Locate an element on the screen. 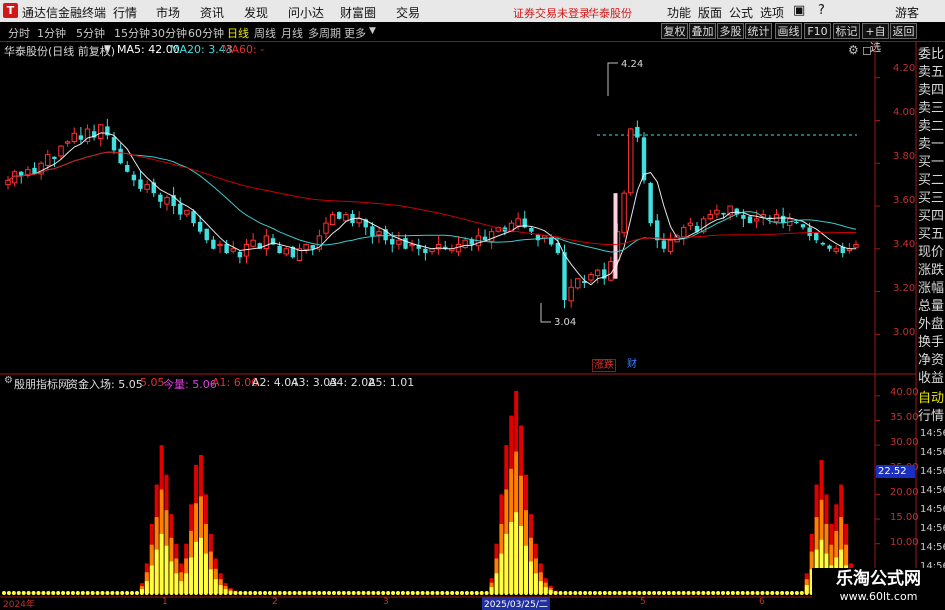 Image resolution: width=945 pixels, height=610 pixels. ma60-label: MA60: - is located at coordinates (243, 49).